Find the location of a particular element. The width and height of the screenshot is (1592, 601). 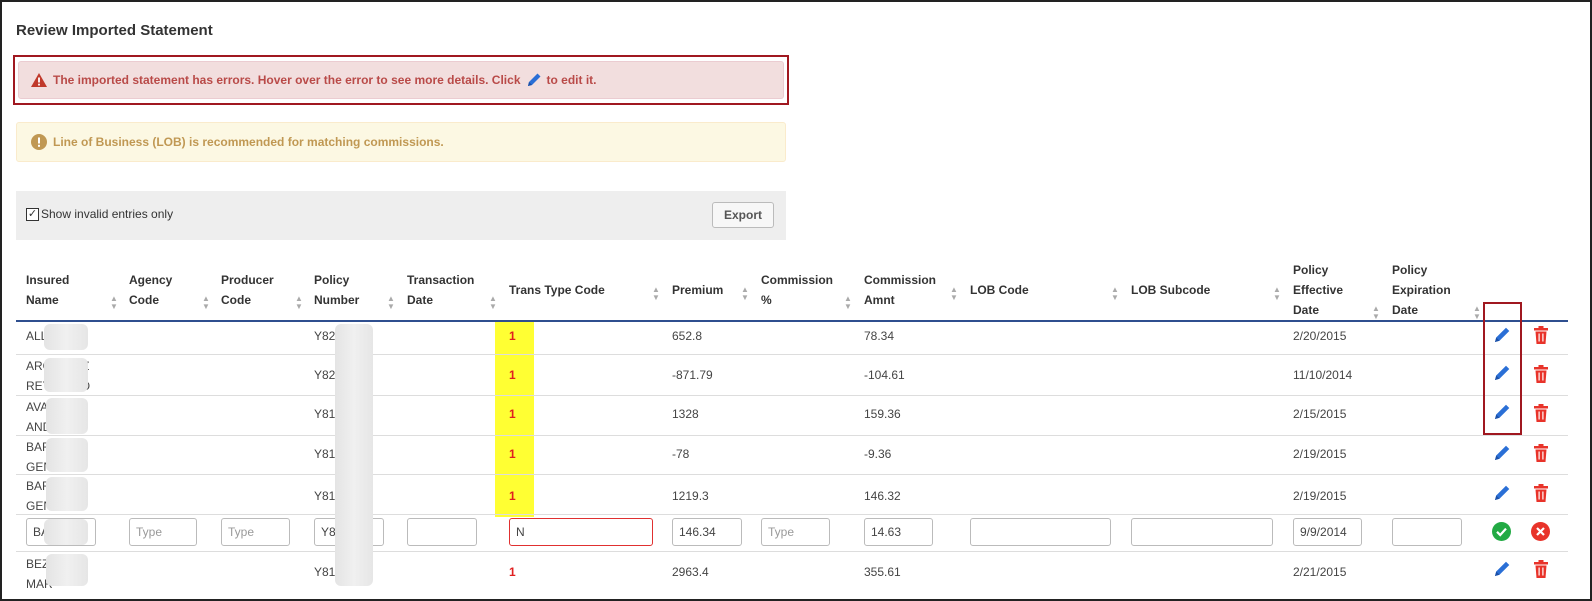

premium-cell: 1328 is located at coordinates (685, 414).